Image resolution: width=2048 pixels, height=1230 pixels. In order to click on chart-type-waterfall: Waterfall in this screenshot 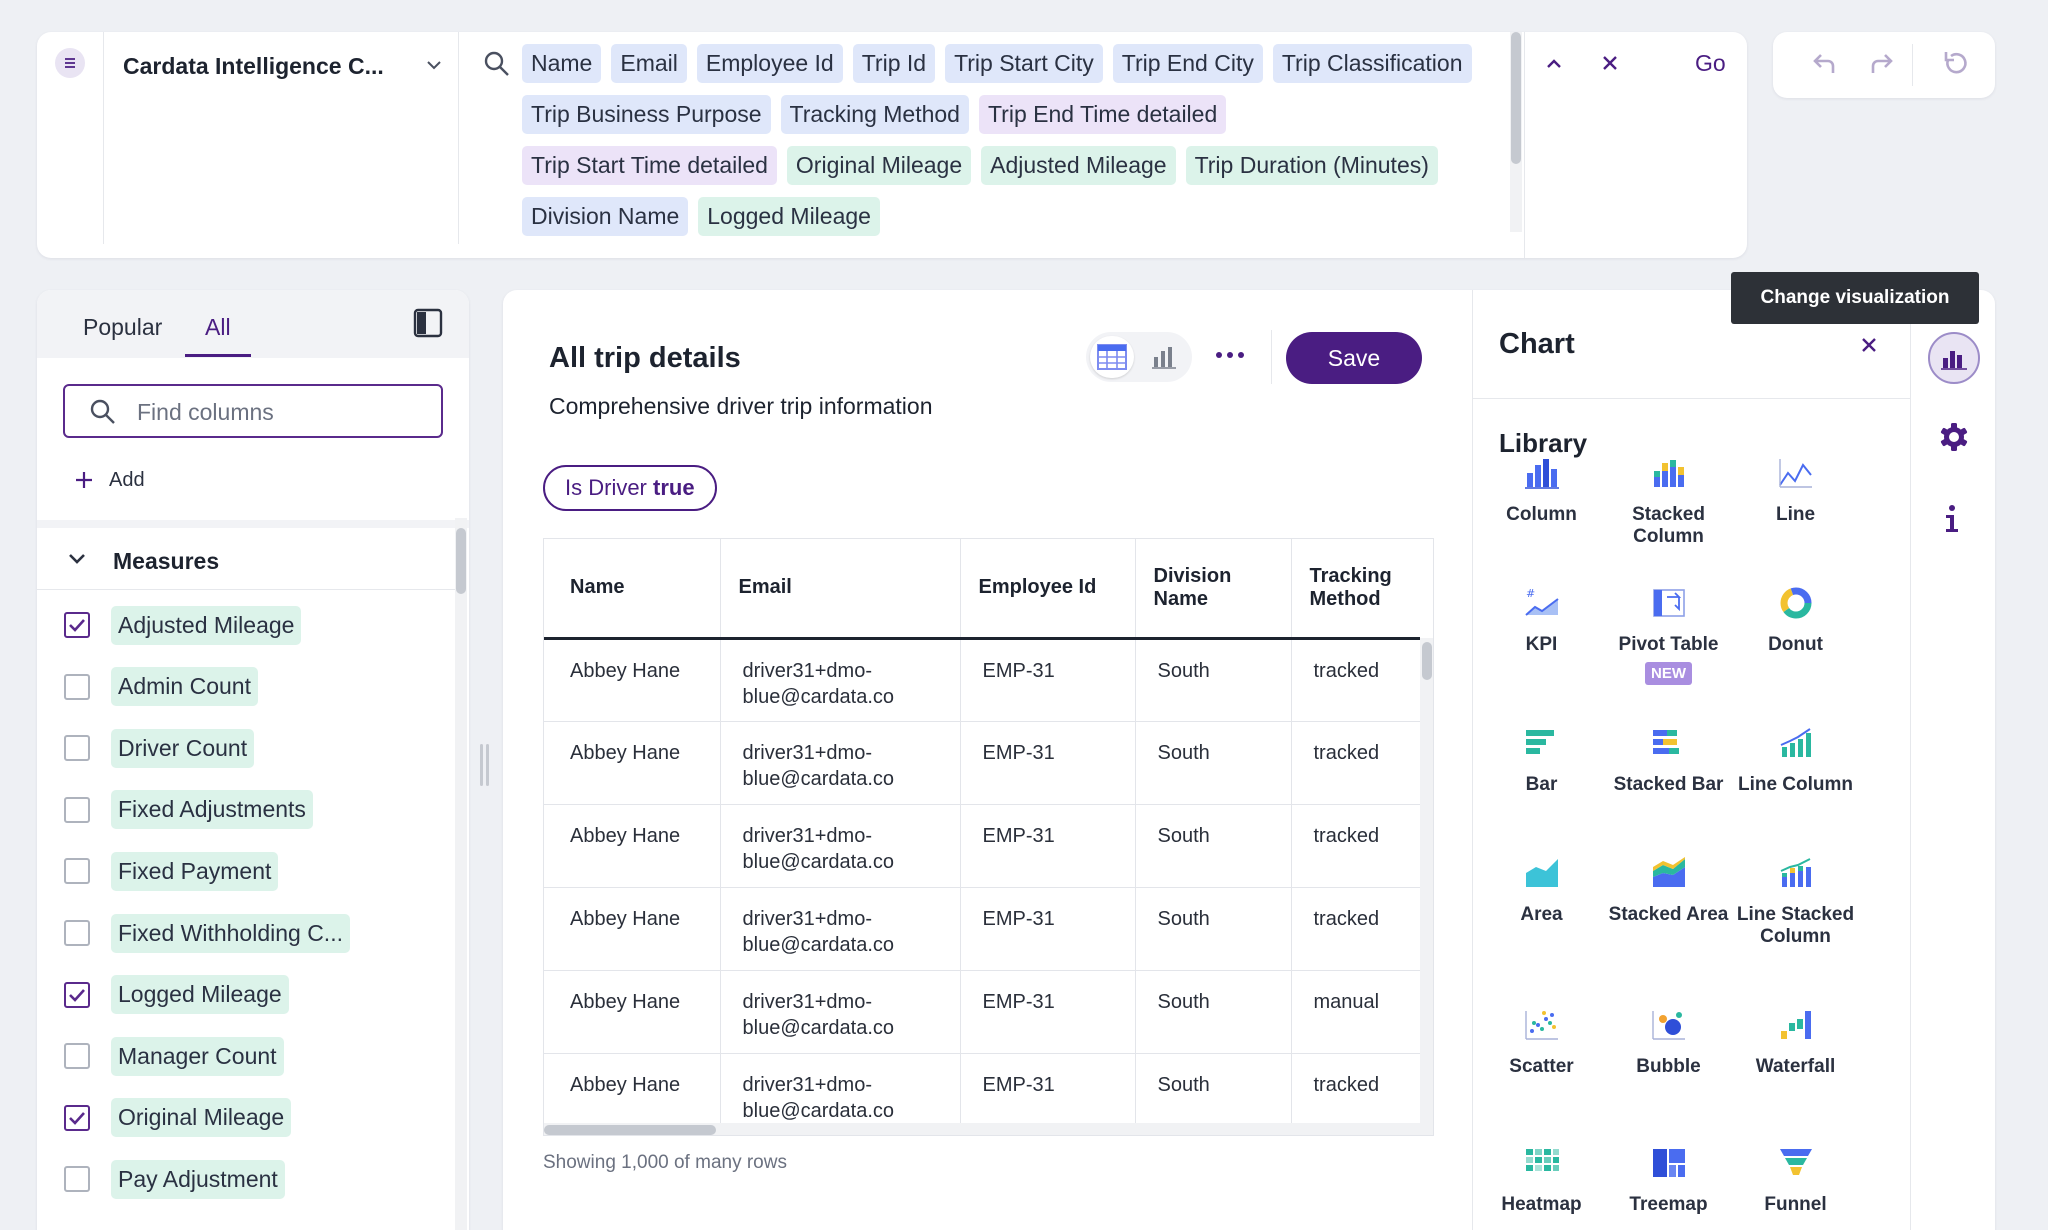, I will do `click(1795, 1040)`.